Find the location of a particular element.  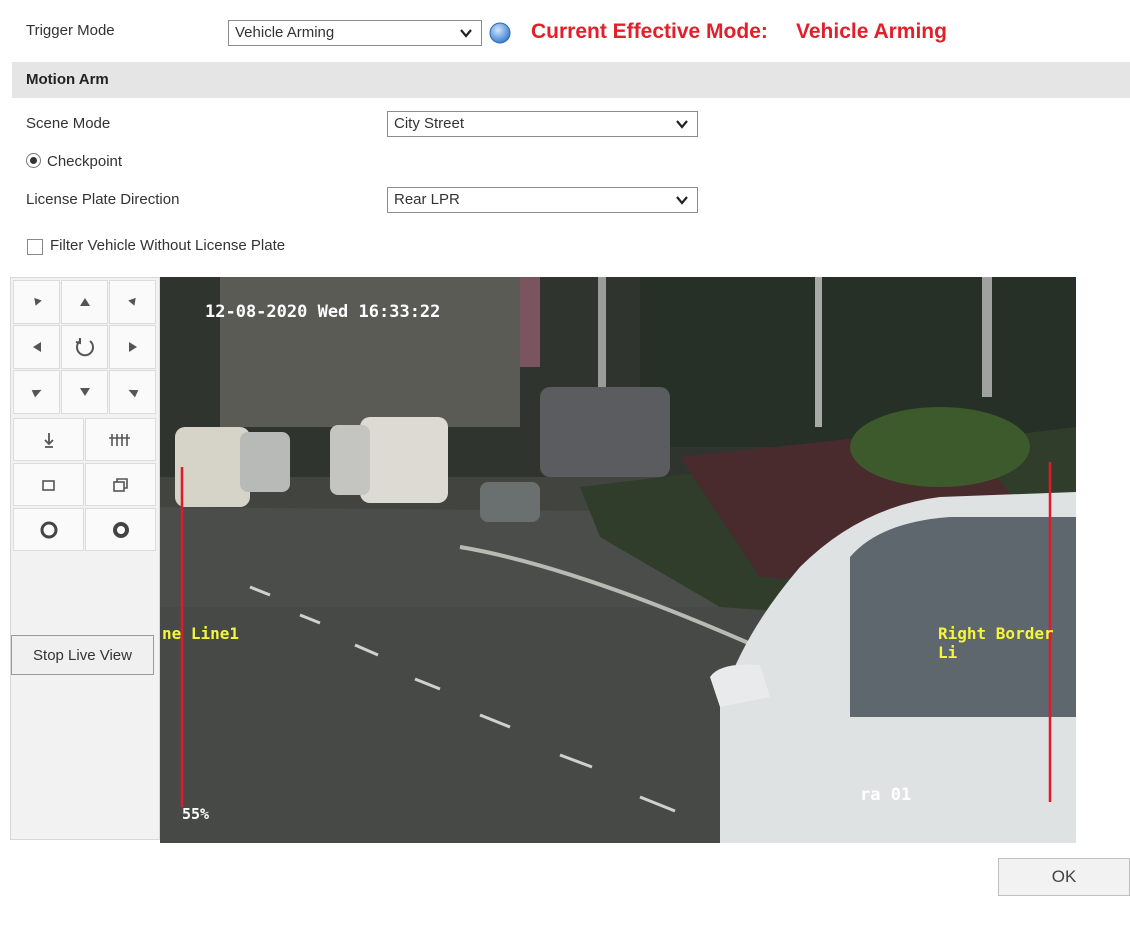

auto-scan-icon is located at coordinates (84, 347).